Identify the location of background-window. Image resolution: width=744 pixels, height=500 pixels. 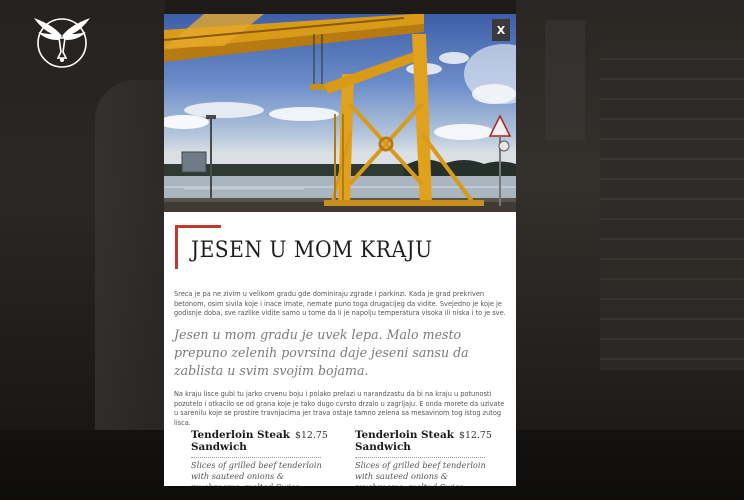
(565, 80).